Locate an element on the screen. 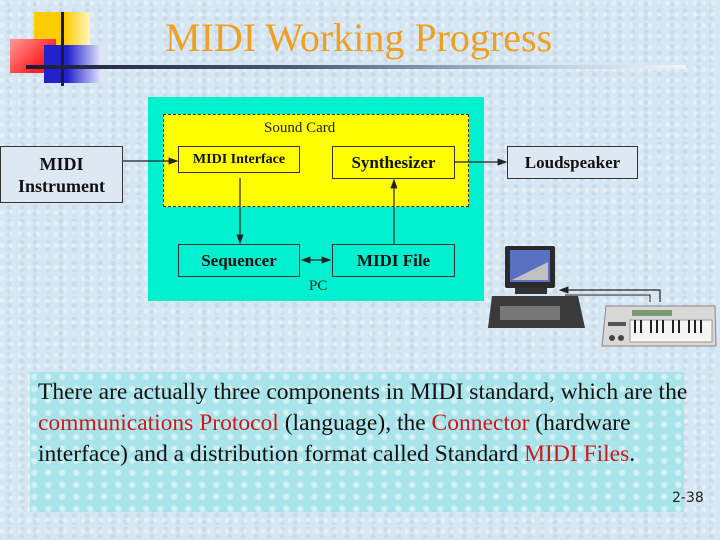 The image size is (720, 540). highlight-protocol: communications Protocol is located at coordinates (158, 423).